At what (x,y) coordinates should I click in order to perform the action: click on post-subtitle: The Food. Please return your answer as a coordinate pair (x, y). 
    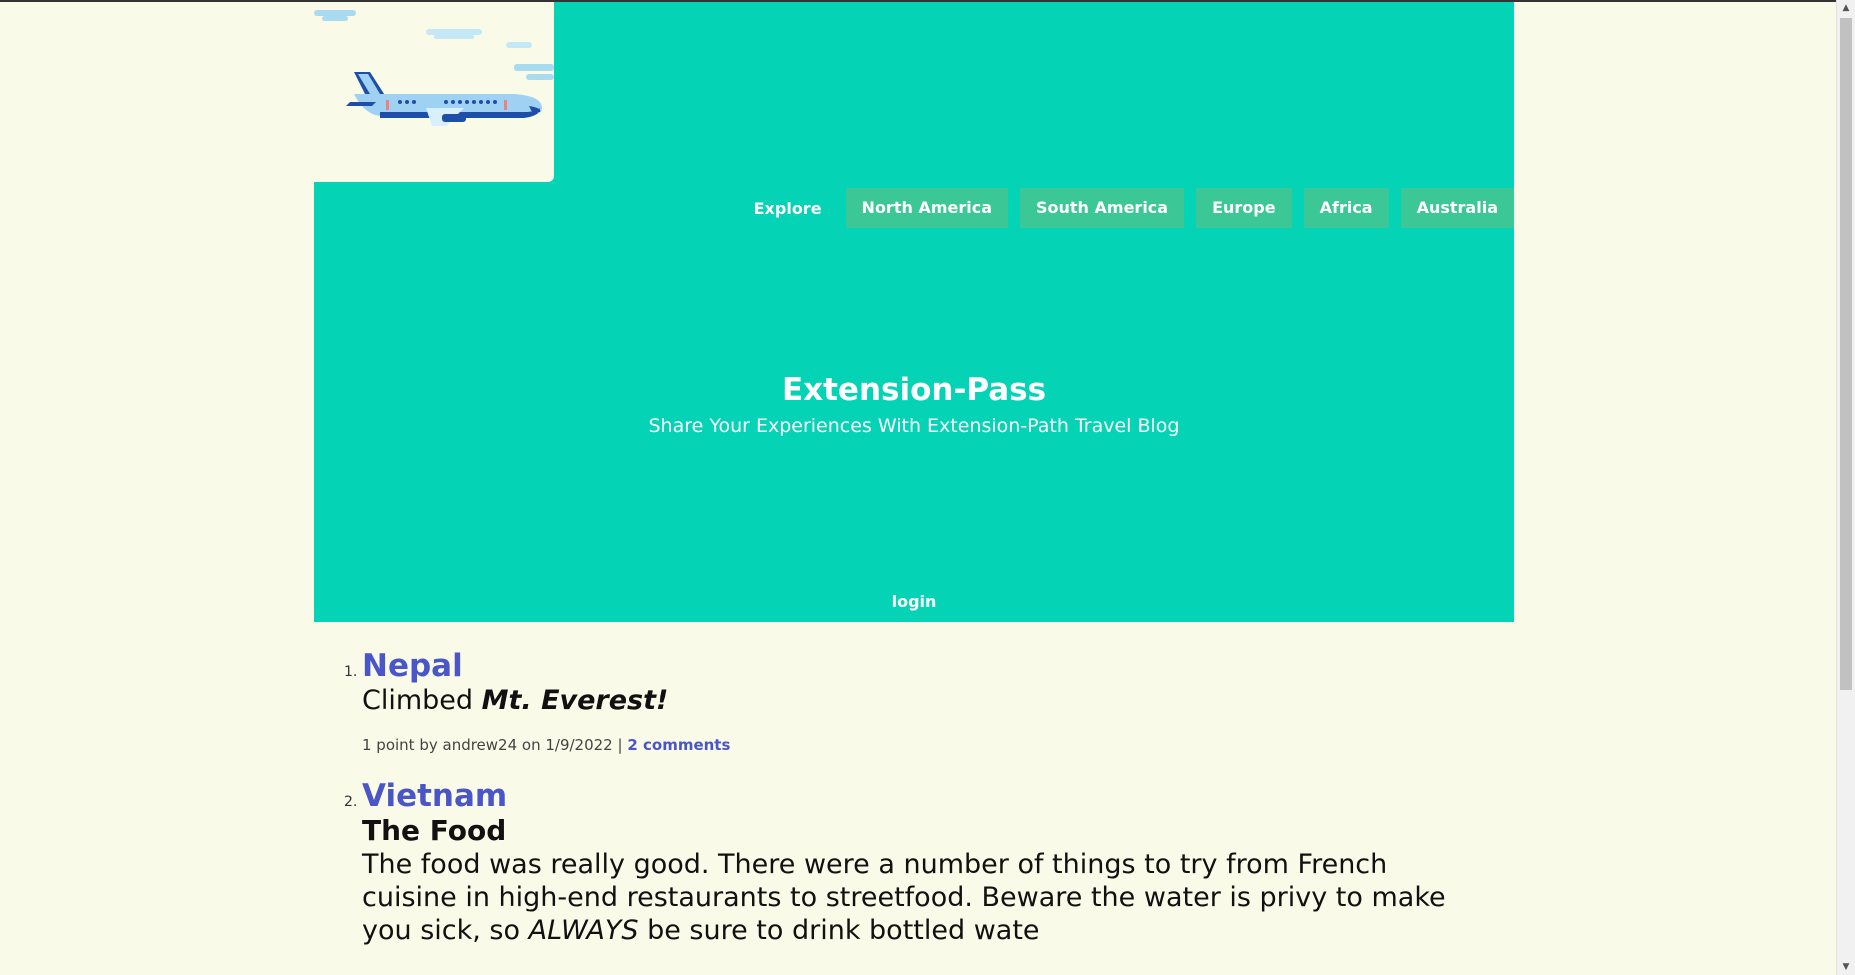
    Looking at the image, I should click on (434, 830).